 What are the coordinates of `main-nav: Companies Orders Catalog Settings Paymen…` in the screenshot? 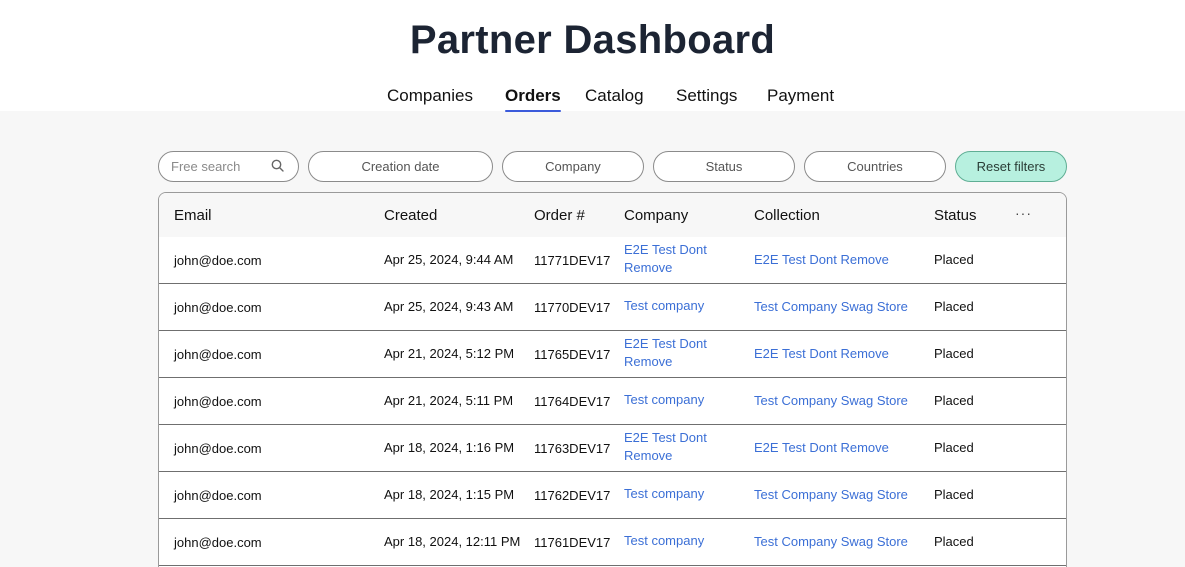 It's located at (592, 99).